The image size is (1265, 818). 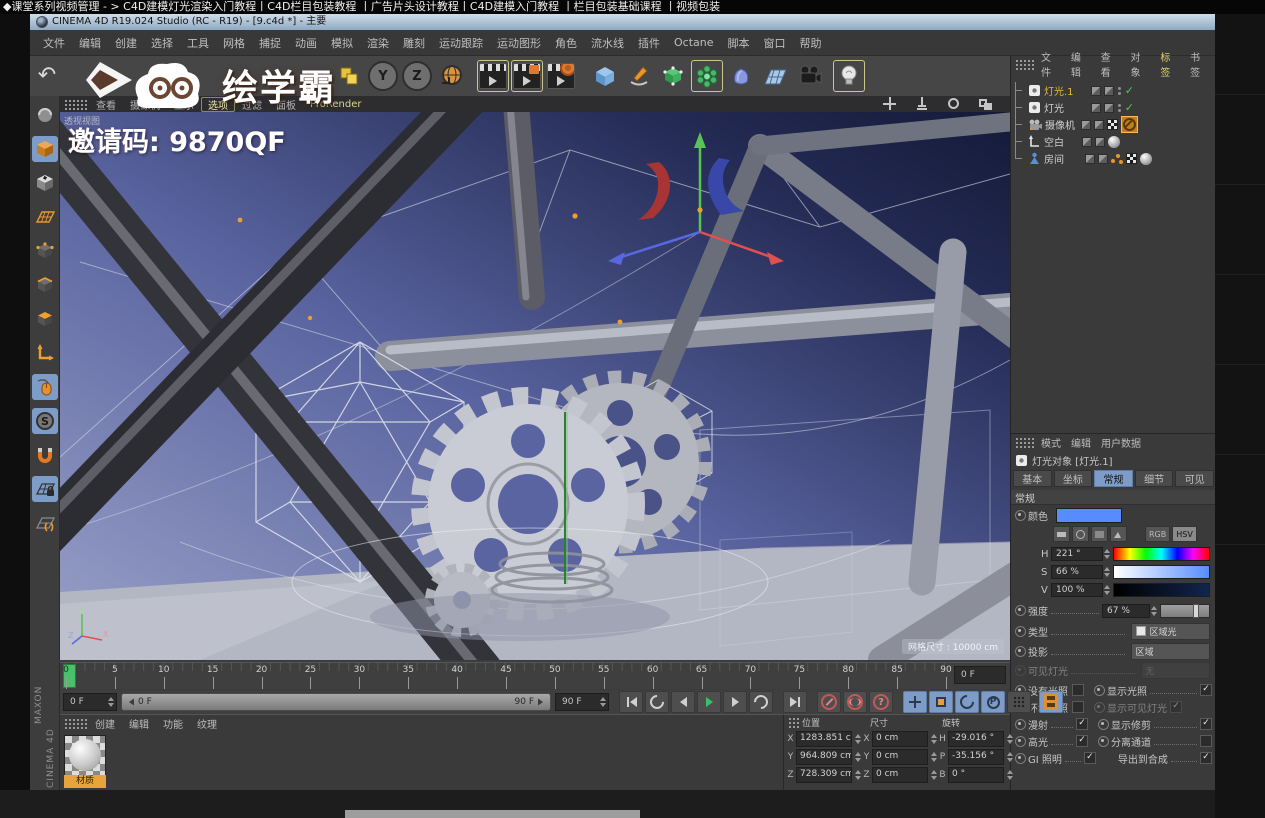 What do you see at coordinates (993, 702) in the screenshot?
I see `key-parameter-button: P` at bounding box center [993, 702].